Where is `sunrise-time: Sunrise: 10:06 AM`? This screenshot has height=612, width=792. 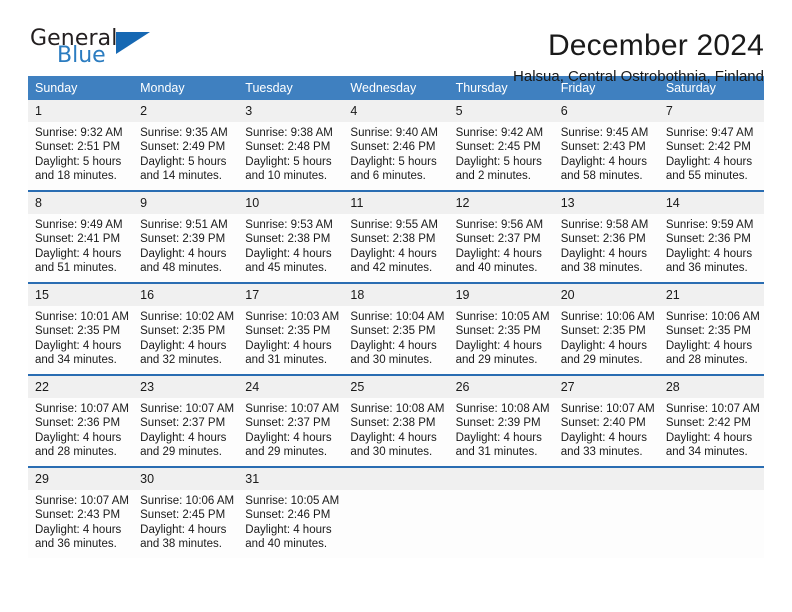
sunrise-time: Sunrise: 10:06 AM is located at coordinates (607, 317).